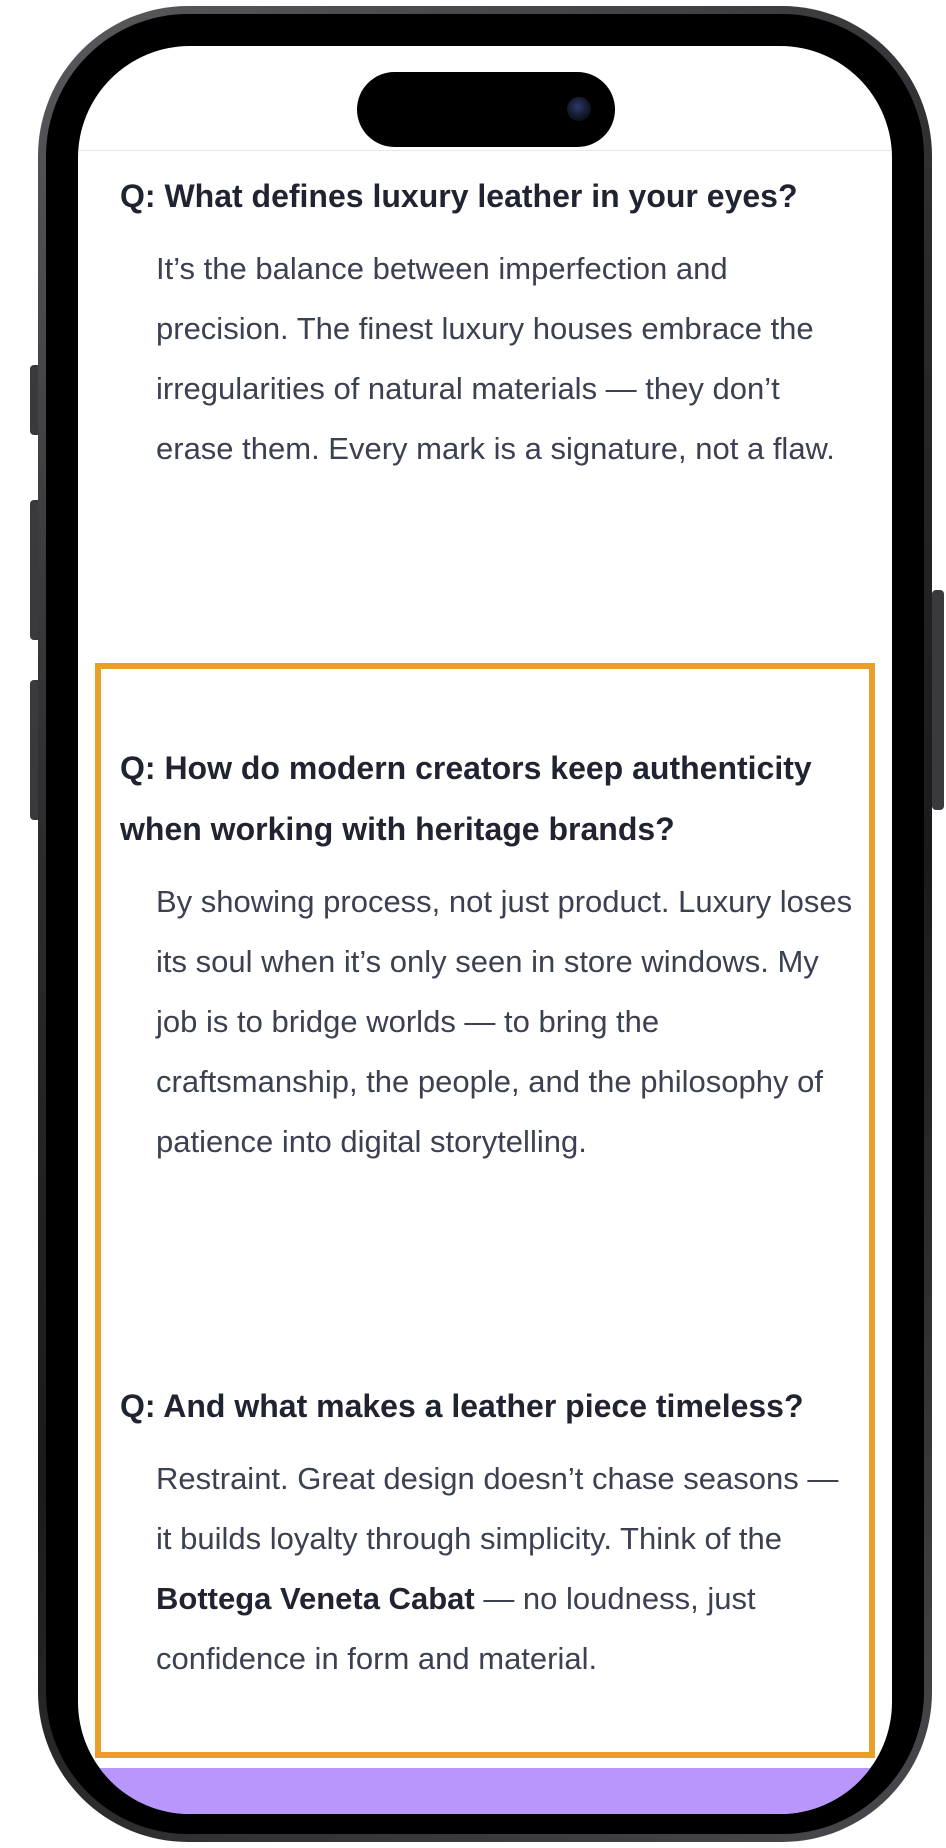 The width and height of the screenshot is (946, 1848). Describe the element at coordinates (486, 109) in the screenshot. I see `dynamic-island` at that location.